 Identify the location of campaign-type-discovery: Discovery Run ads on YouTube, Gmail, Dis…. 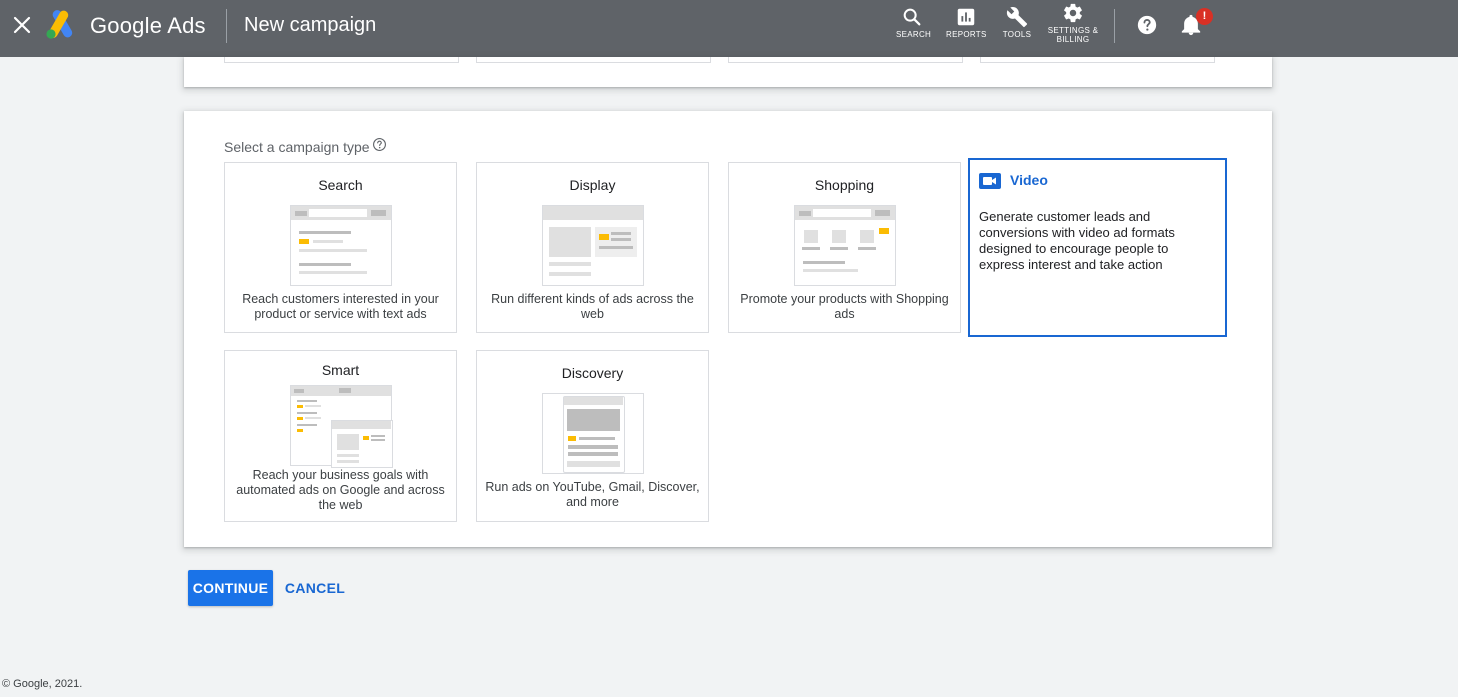
(592, 436).